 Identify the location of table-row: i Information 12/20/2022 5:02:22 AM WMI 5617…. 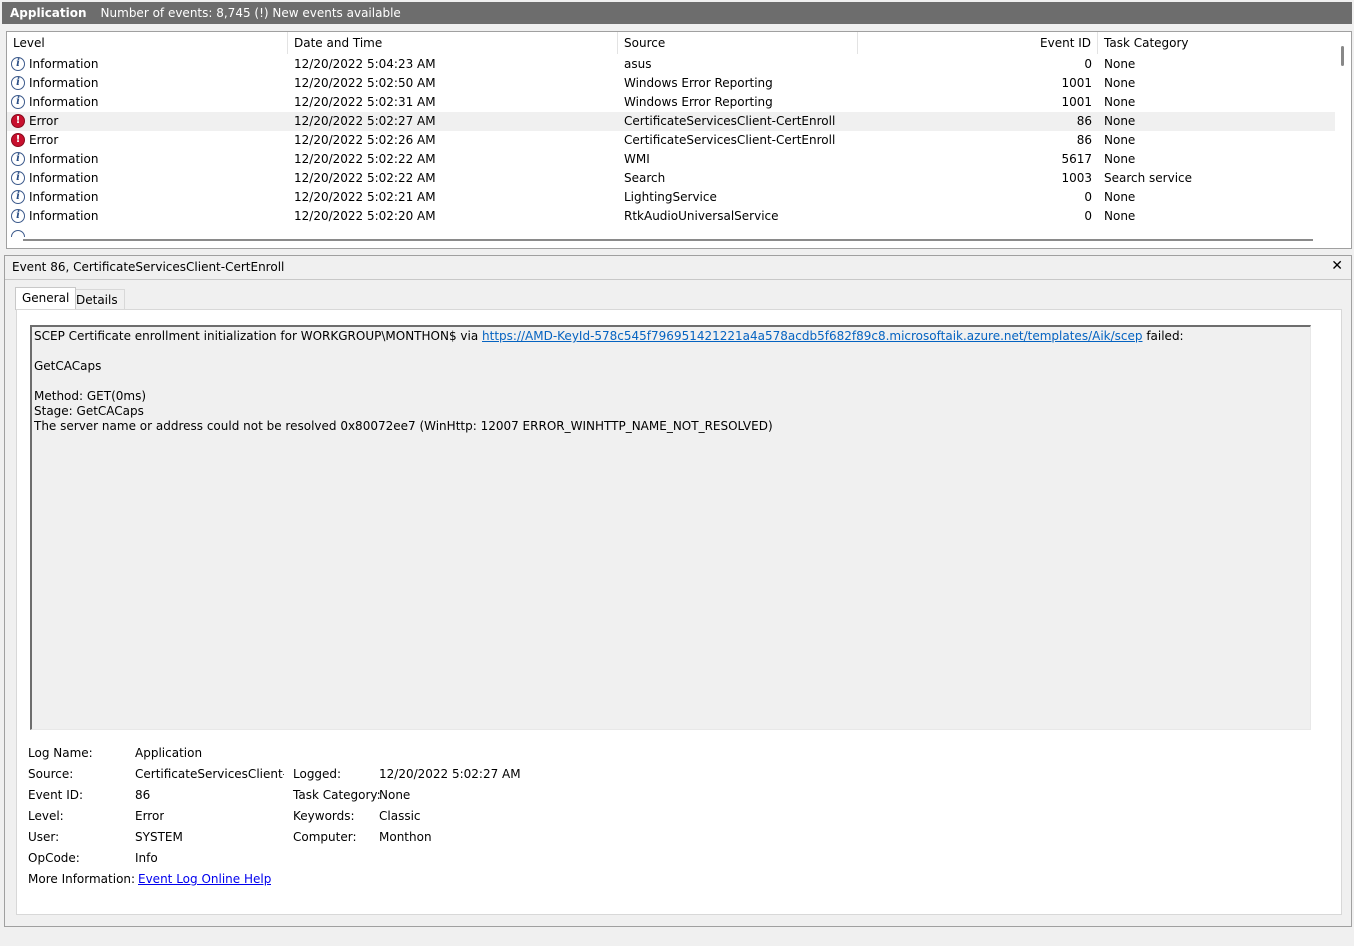
(671, 159).